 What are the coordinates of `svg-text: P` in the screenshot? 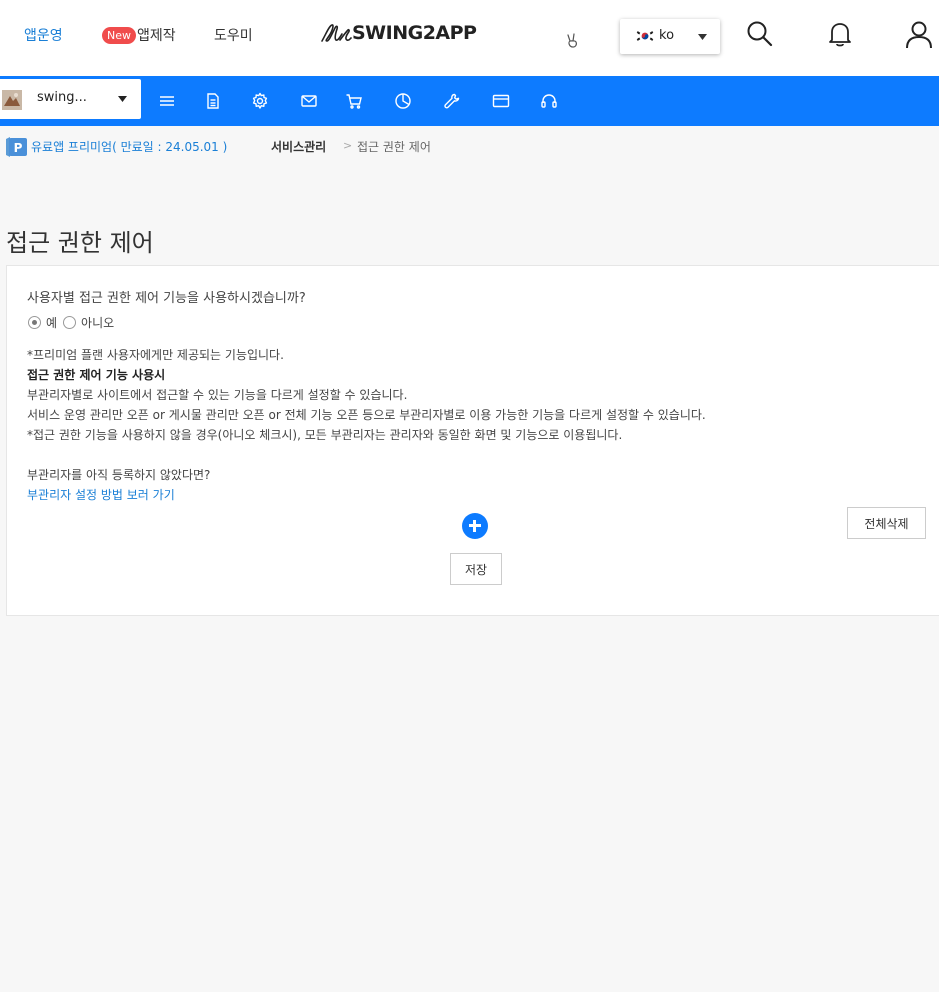 It's located at (18, 148).